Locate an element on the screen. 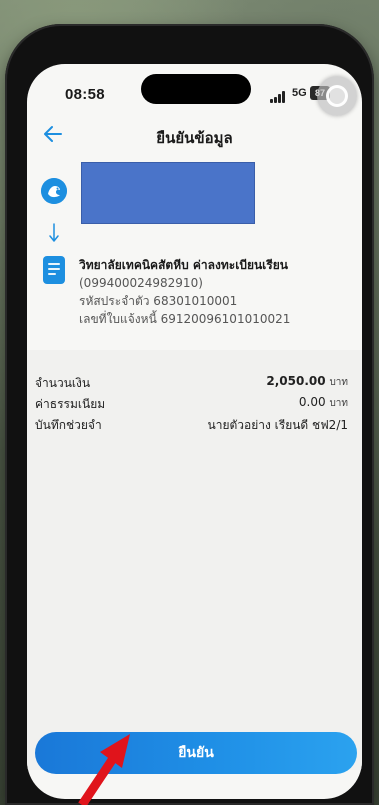  page-title: ยืนยันข้อมูล is located at coordinates (194, 138).